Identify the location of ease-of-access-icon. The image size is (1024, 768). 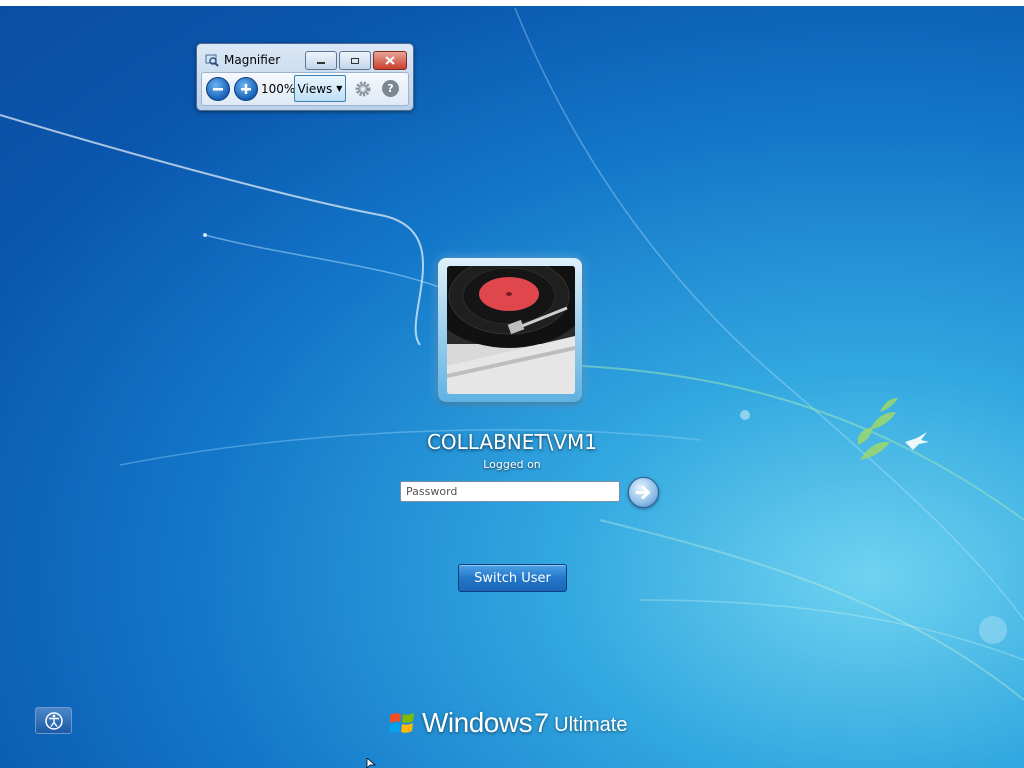
(53, 720).